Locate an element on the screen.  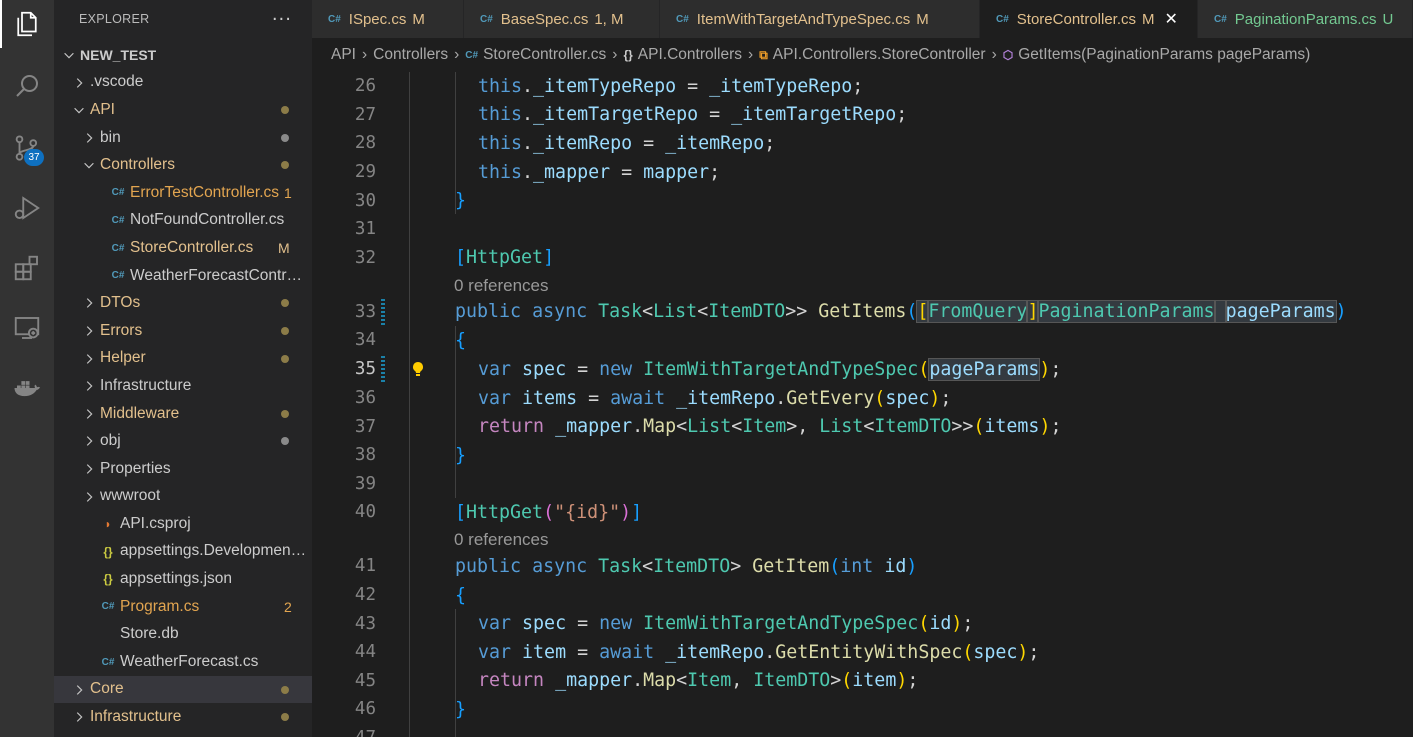
tree-item-label: Helper is located at coordinates (123, 358).